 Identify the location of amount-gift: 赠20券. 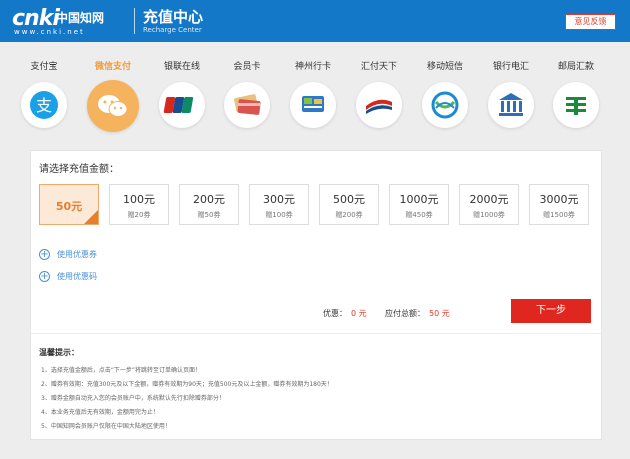
(139, 215).